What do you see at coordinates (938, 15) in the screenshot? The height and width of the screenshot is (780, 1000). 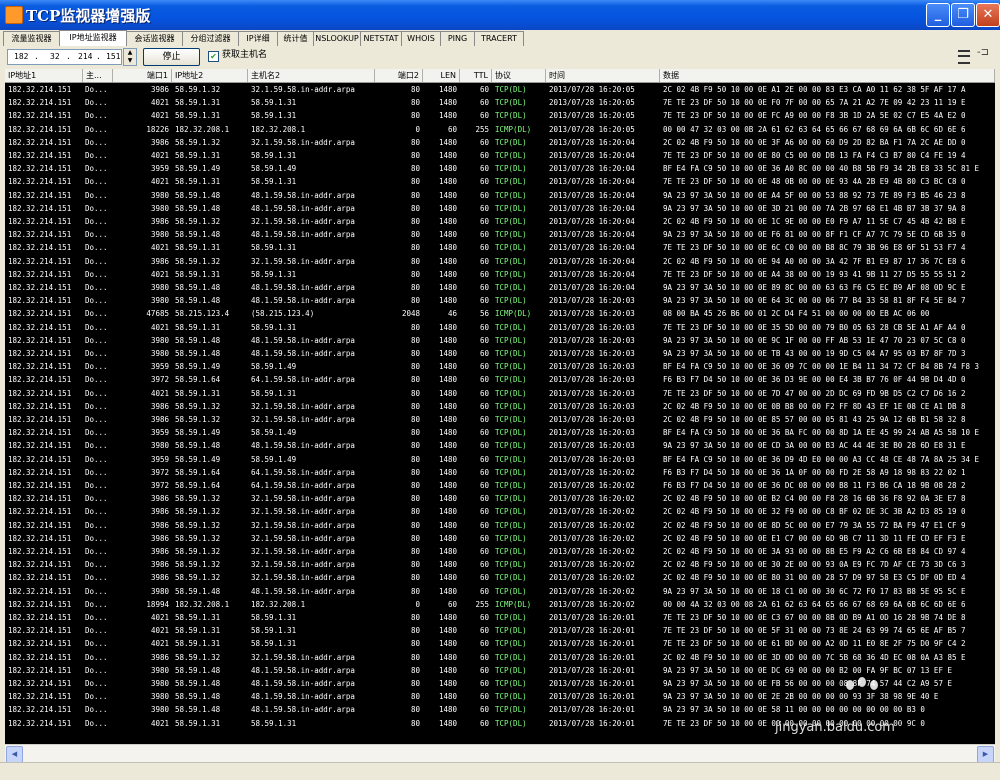 I see `minimize-button: _` at bounding box center [938, 15].